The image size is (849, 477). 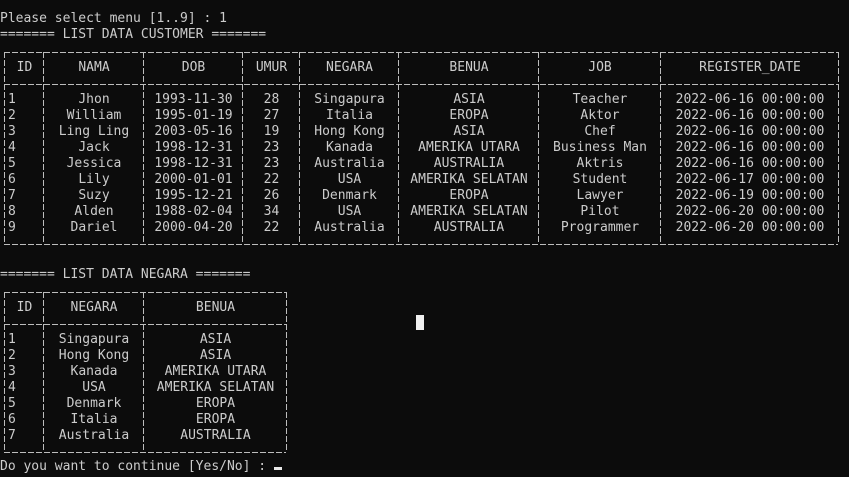 What do you see at coordinates (12, 419) in the screenshot?
I see `negara-table-cell: 6` at bounding box center [12, 419].